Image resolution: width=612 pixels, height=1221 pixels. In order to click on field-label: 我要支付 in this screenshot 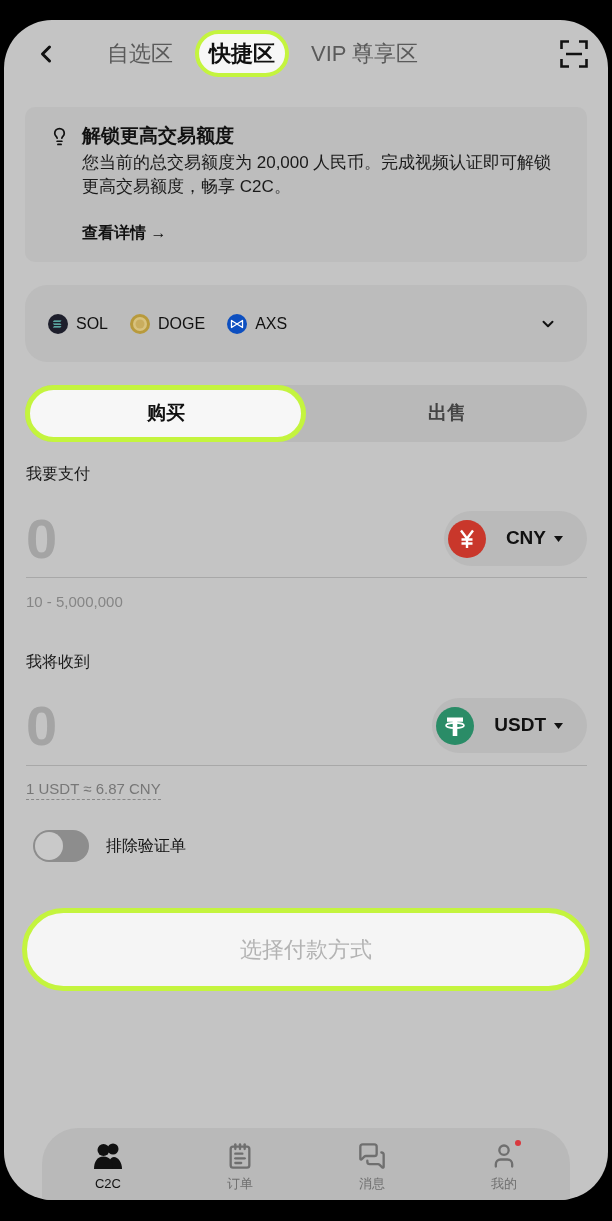, I will do `click(58, 474)`.